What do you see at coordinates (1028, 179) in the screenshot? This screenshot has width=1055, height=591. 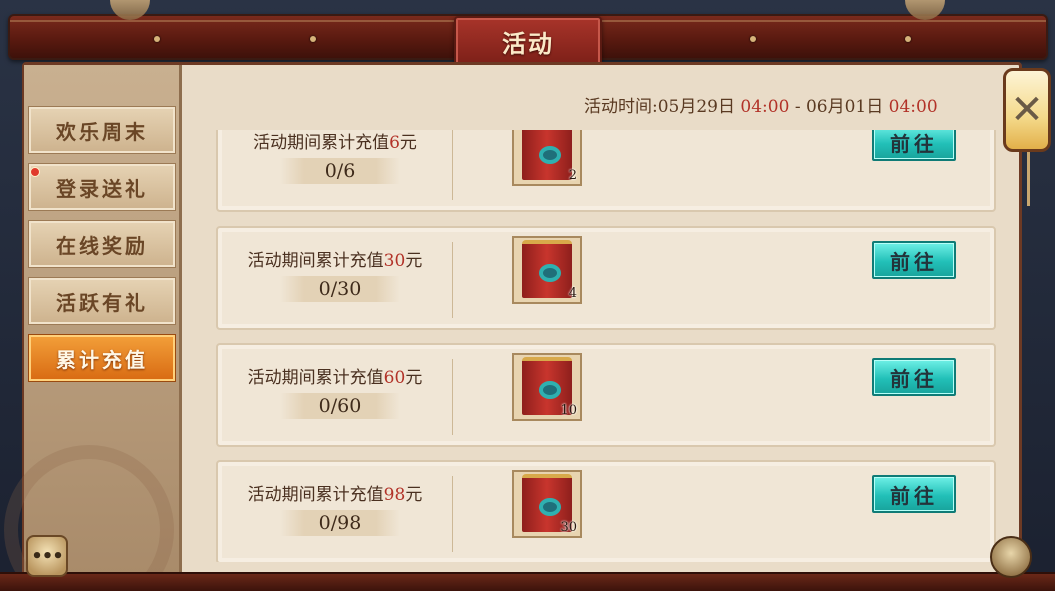 I see `lantern-tassel` at bounding box center [1028, 179].